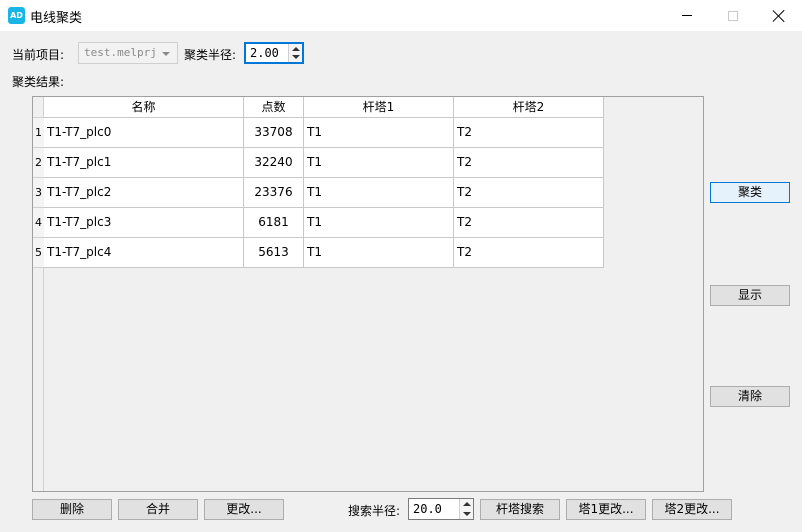 This screenshot has width=802, height=532. What do you see at coordinates (210, 55) in the screenshot?
I see `cluster-radius-label: 聚类半径:` at bounding box center [210, 55].